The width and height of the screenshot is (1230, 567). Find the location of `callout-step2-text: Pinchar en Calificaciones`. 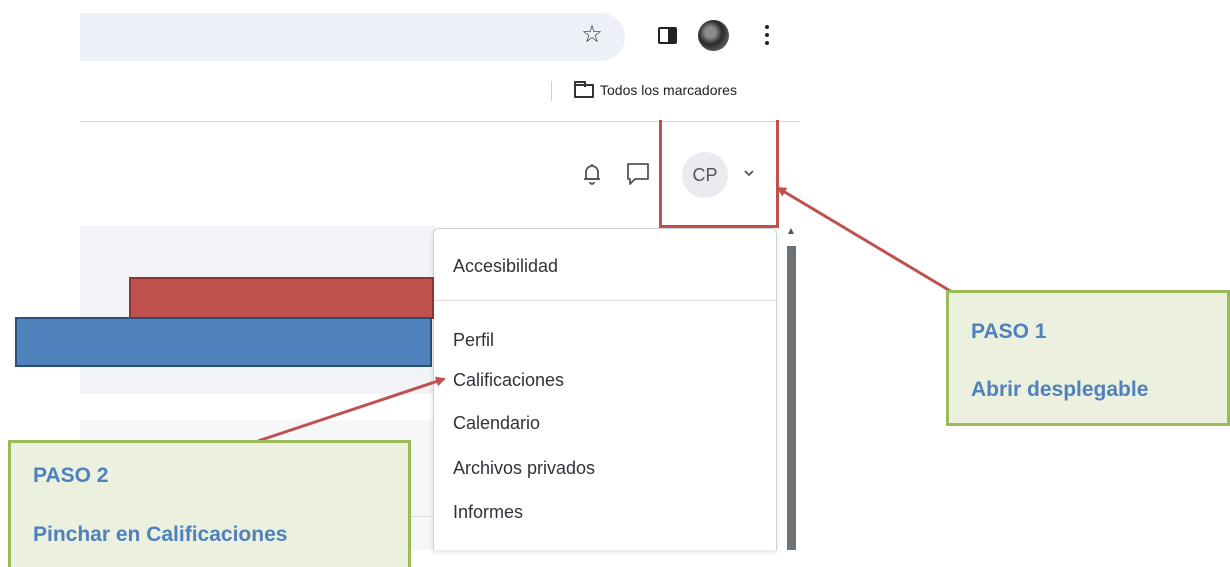

callout-step2-text: Pinchar en Calificaciones is located at coordinates (160, 534).